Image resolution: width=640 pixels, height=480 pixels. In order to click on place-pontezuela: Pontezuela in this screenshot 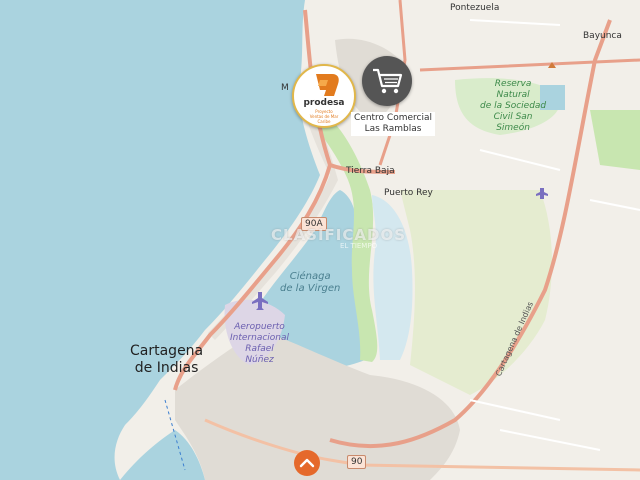, I will do `click(475, 8)`.